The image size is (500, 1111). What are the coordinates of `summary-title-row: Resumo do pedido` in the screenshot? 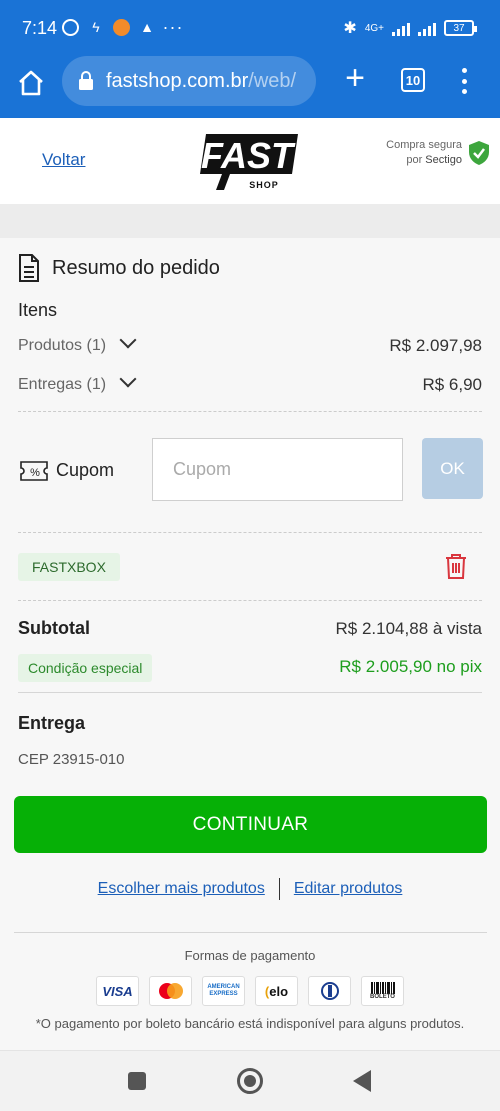 It's located at (119, 268).